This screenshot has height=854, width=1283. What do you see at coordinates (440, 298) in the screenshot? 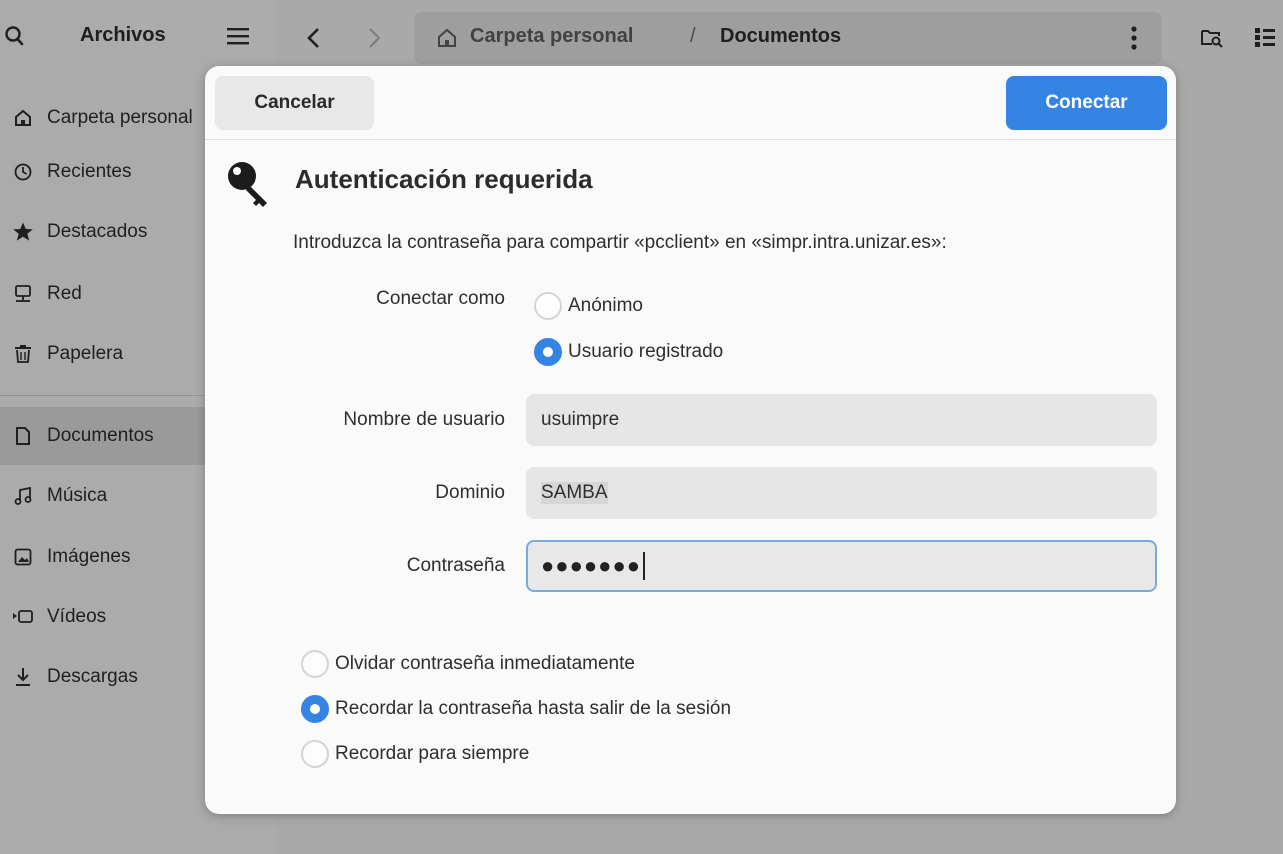
I see `connect-as-label: Conectar como` at bounding box center [440, 298].